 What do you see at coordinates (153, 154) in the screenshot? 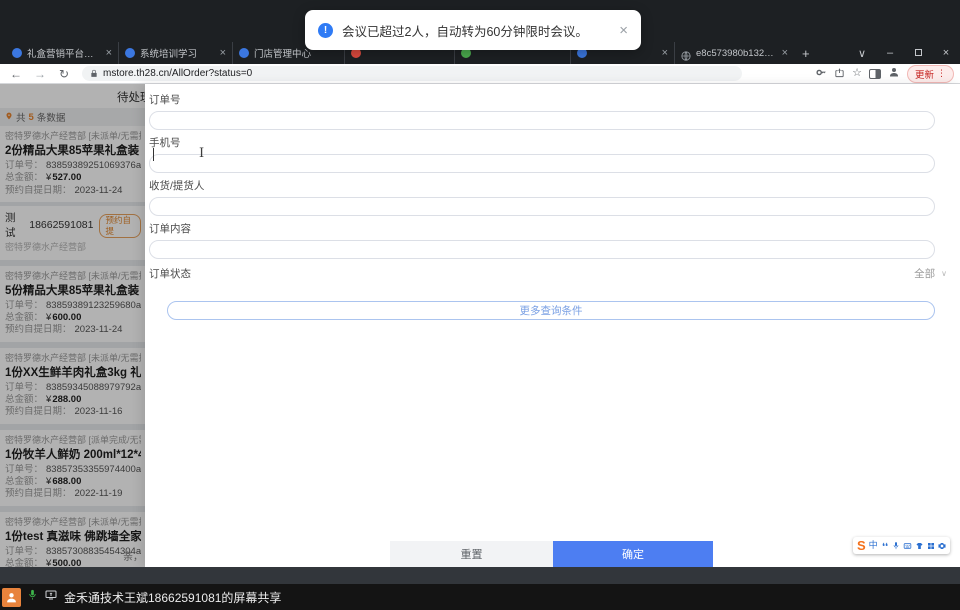
I see `text-caret` at bounding box center [153, 154].